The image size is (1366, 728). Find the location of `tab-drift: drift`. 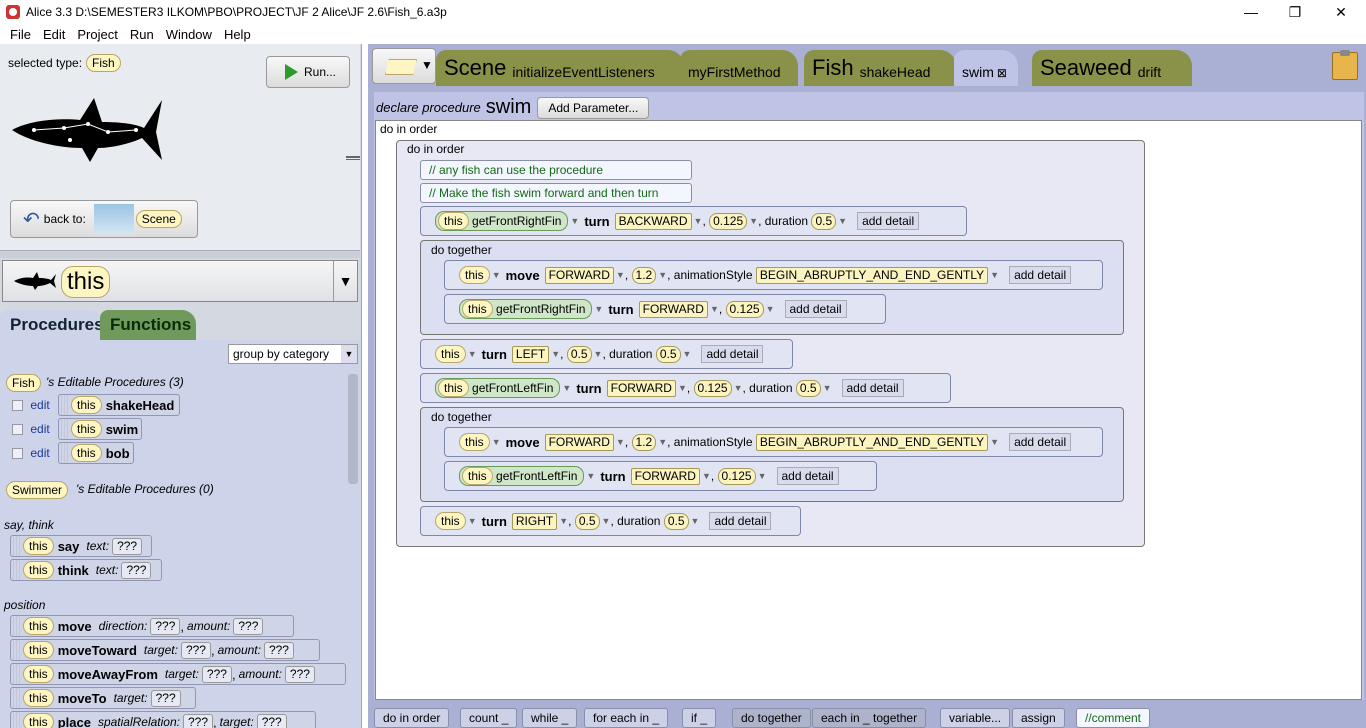

tab-drift: drift is located at coordinates (1149, 72).